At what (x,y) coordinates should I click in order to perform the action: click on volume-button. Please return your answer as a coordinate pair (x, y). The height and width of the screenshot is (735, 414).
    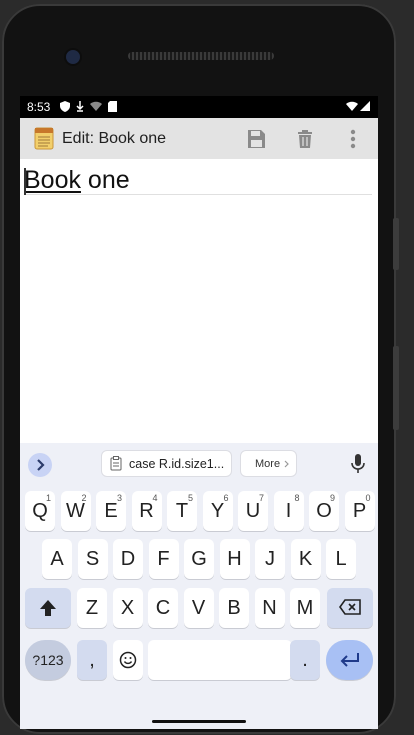
    Looking at the image, I should click on (396, 244).